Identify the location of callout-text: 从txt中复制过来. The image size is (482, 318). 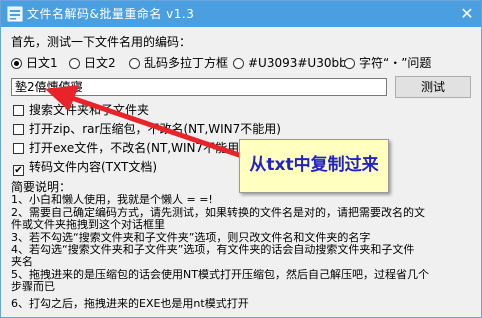
(314, 165).